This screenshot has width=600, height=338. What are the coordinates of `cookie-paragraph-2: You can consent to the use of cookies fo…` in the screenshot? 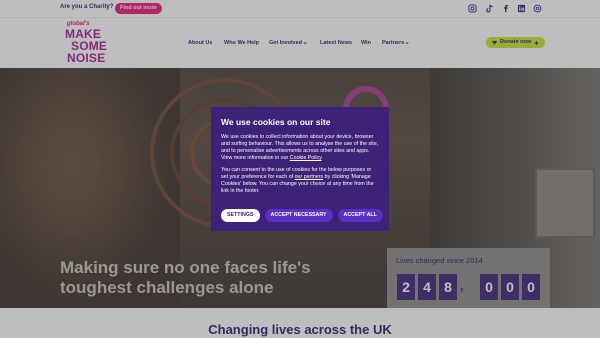 It's located at (297, 180).